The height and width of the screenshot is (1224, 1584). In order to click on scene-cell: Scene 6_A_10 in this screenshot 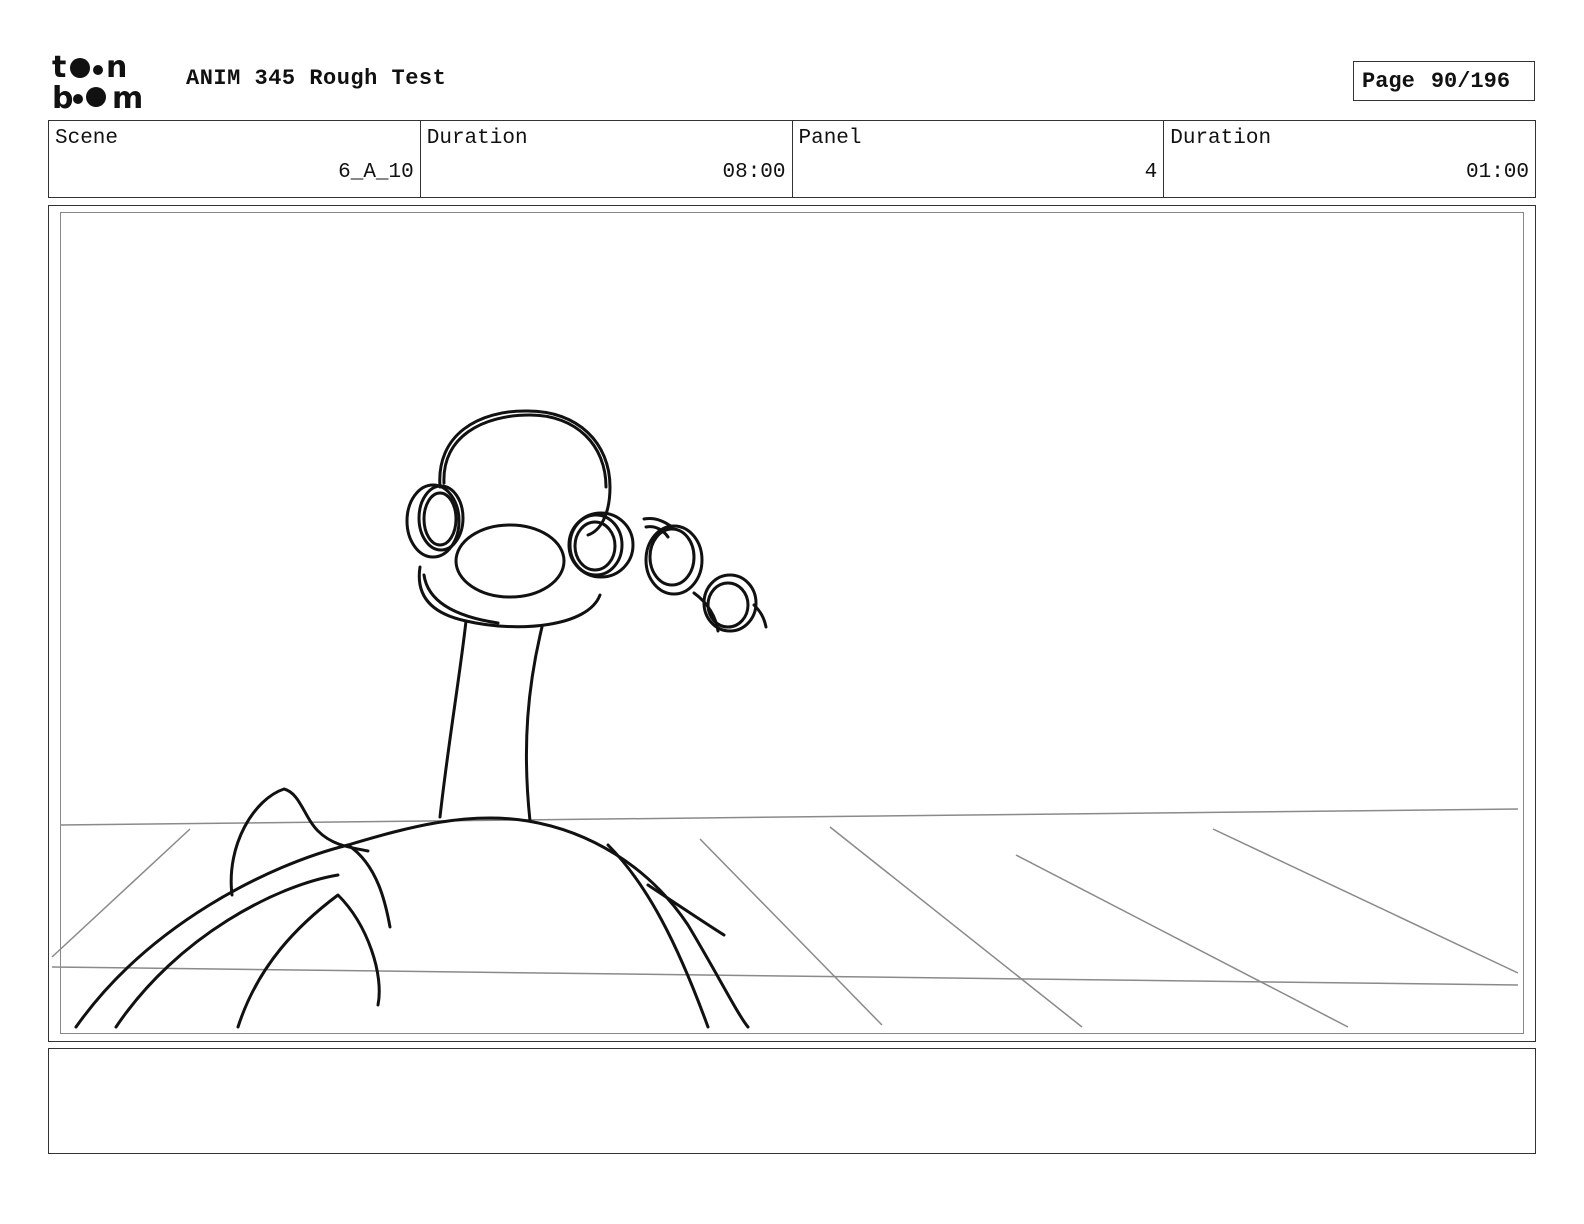, I will do `click(235, 159)`.